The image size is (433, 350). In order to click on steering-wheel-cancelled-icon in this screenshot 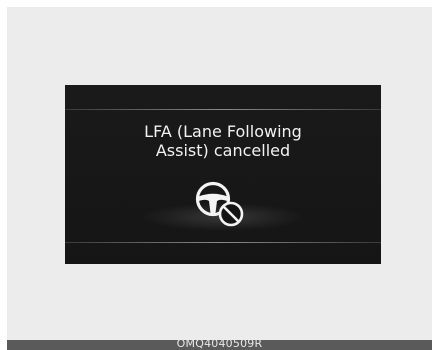, I will do `click(223, 204)`.